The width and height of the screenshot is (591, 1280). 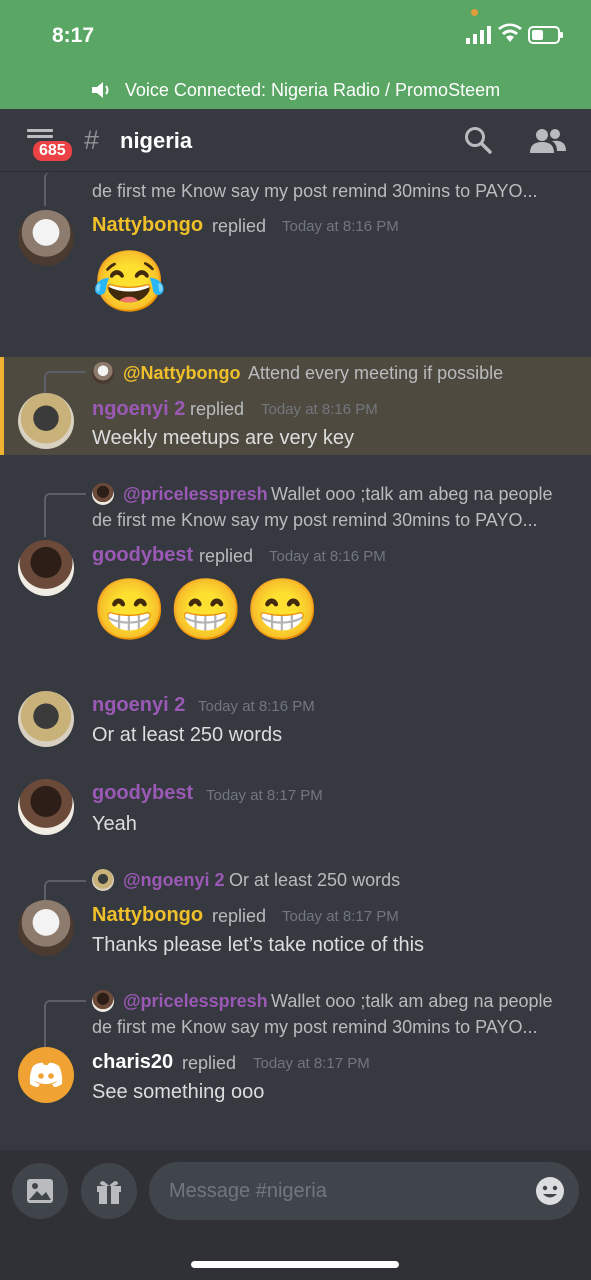 I want to click on message-text: See something ooo, so click(x=178, y=1092).